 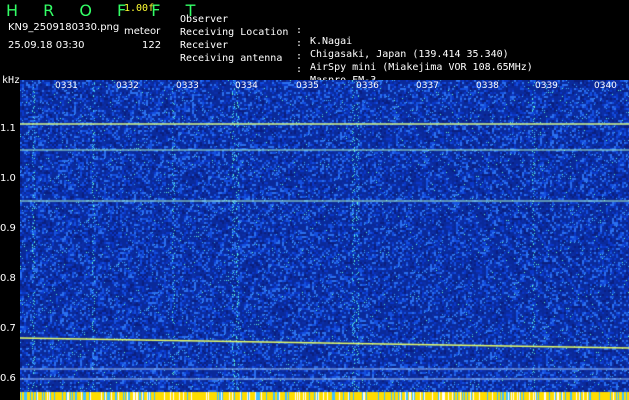 What do you see at coordinates (546, 86) in the screenshot?
I see `x-tick-label: 0339` at bounding box center [546, 86].